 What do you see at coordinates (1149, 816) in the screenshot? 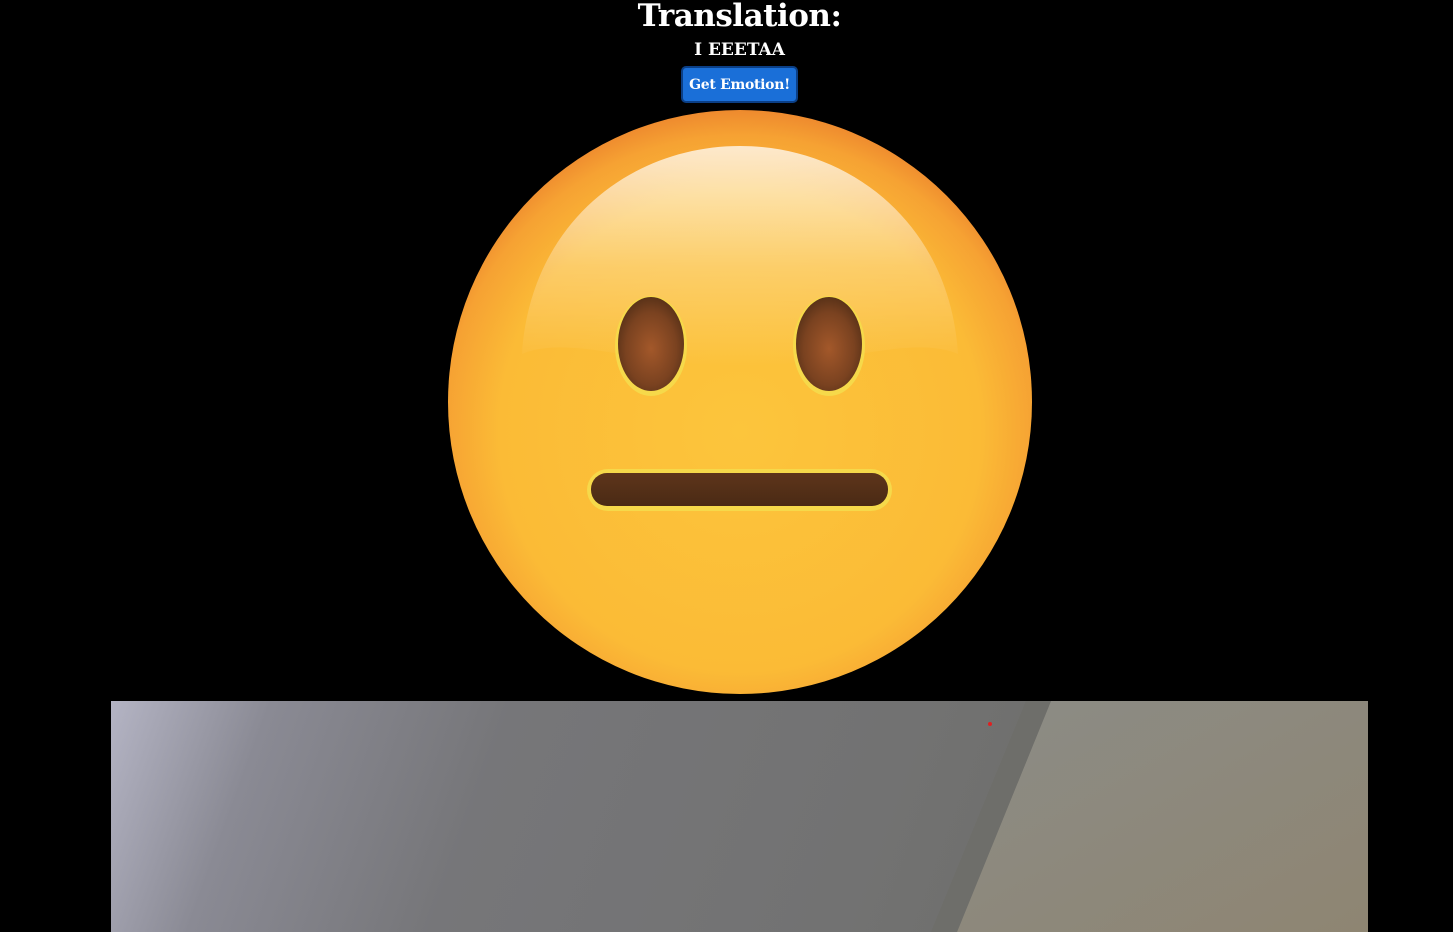
I see `webcam-scene` at bounding box center [1149, 816].